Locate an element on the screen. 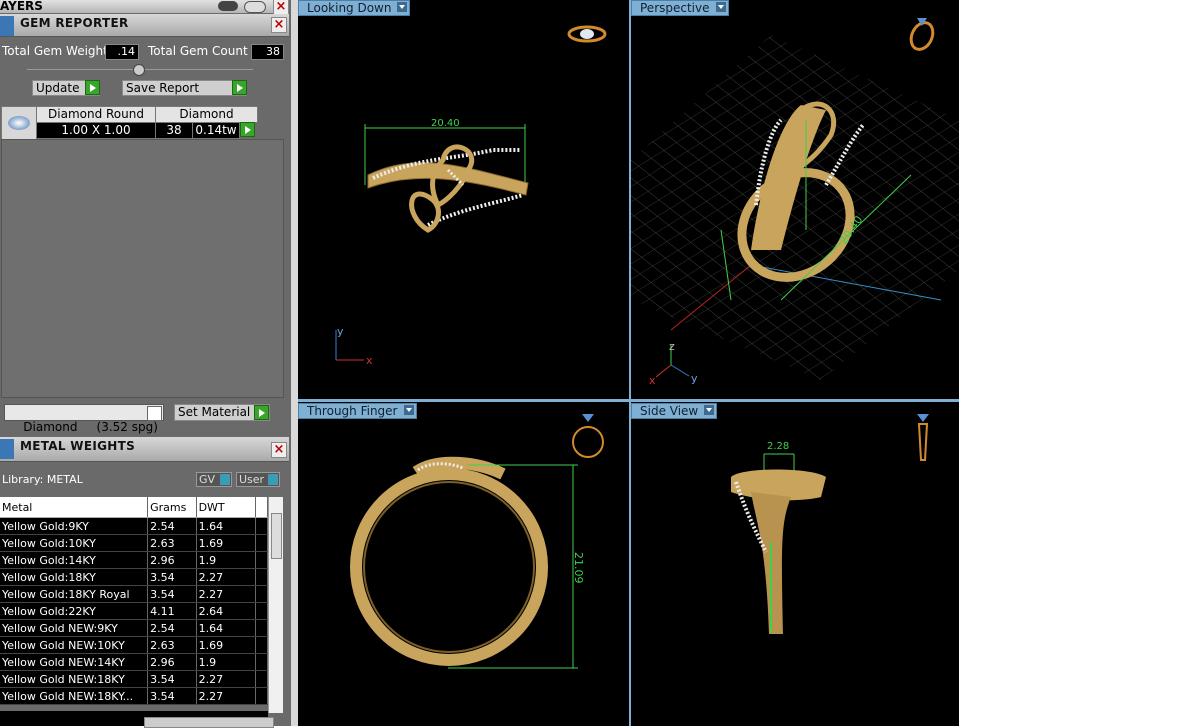  gem-reporter-titlebar: GEM REPORTER × is located at coordinates (144, 25).